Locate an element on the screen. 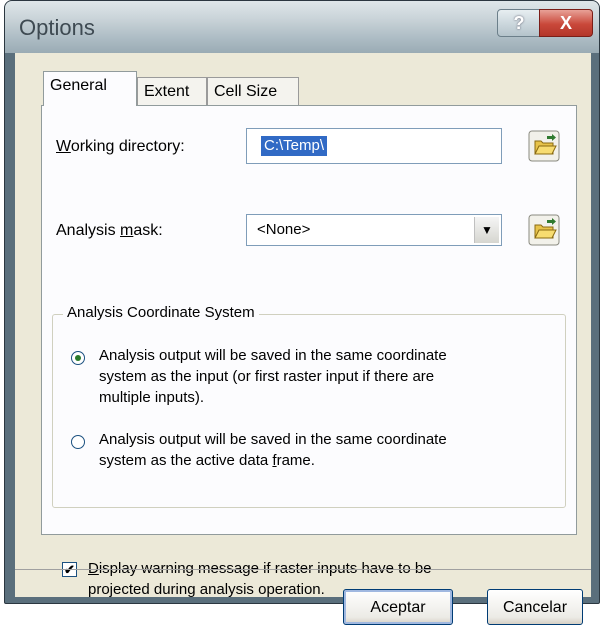  close-button: X is located at coordinates (566, 23).